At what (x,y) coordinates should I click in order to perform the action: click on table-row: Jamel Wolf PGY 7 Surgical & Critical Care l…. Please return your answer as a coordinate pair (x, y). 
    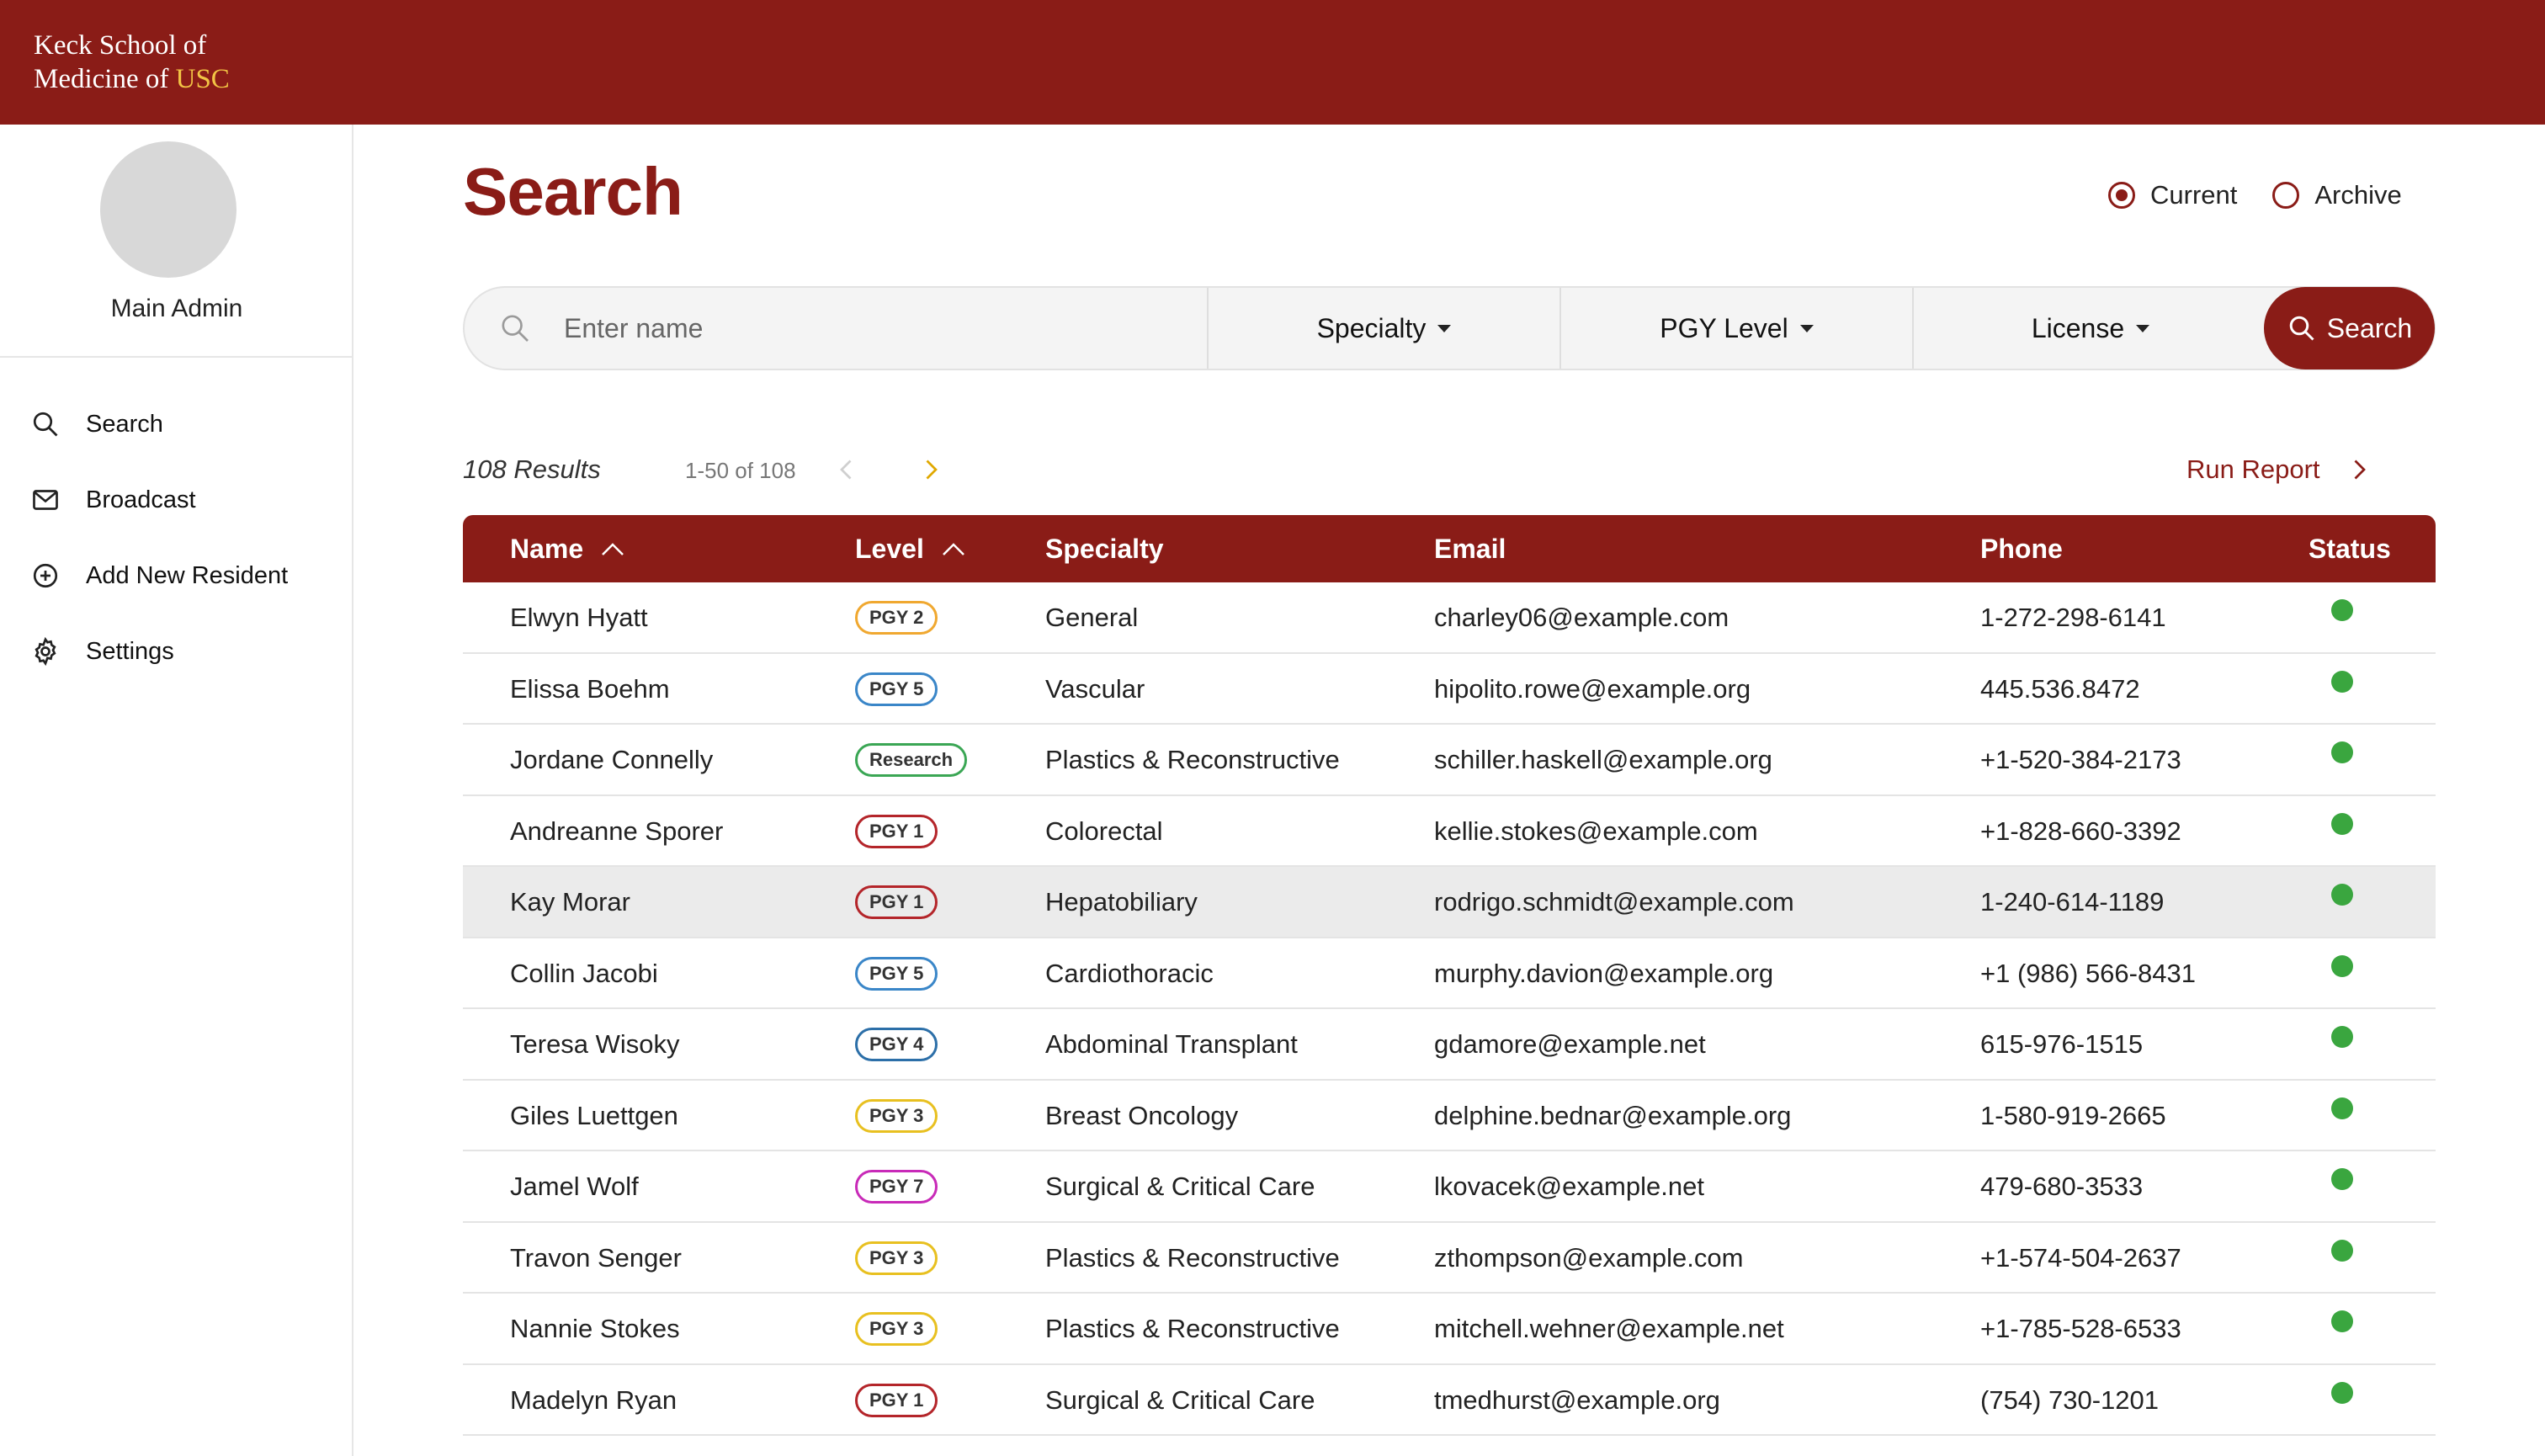
    Looking at the image, I should click on (1449, 1187).